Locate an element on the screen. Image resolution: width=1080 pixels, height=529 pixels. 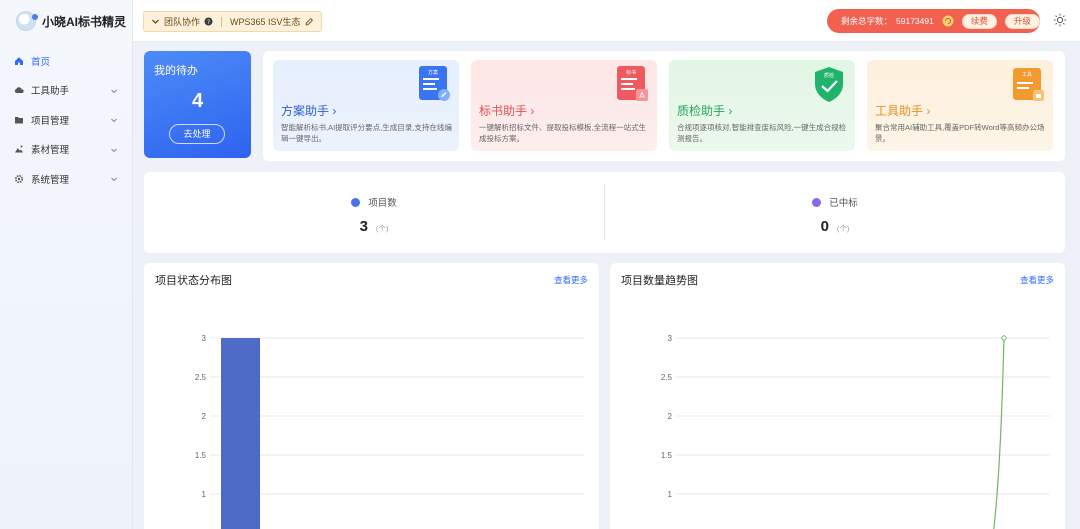
tool-badge: 质检 is located at coordinates (829, 75).